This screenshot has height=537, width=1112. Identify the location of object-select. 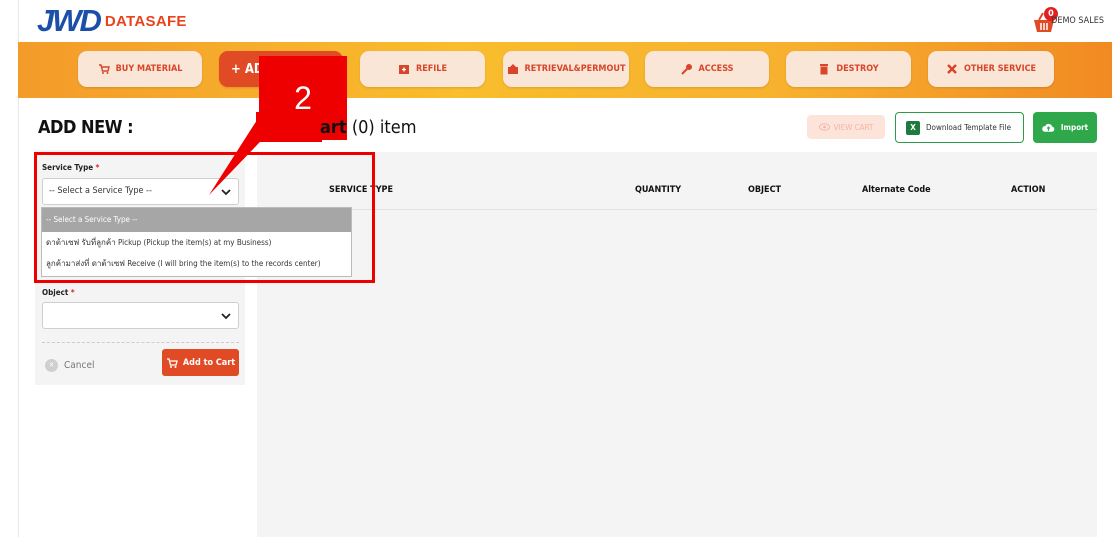
(140, 315).